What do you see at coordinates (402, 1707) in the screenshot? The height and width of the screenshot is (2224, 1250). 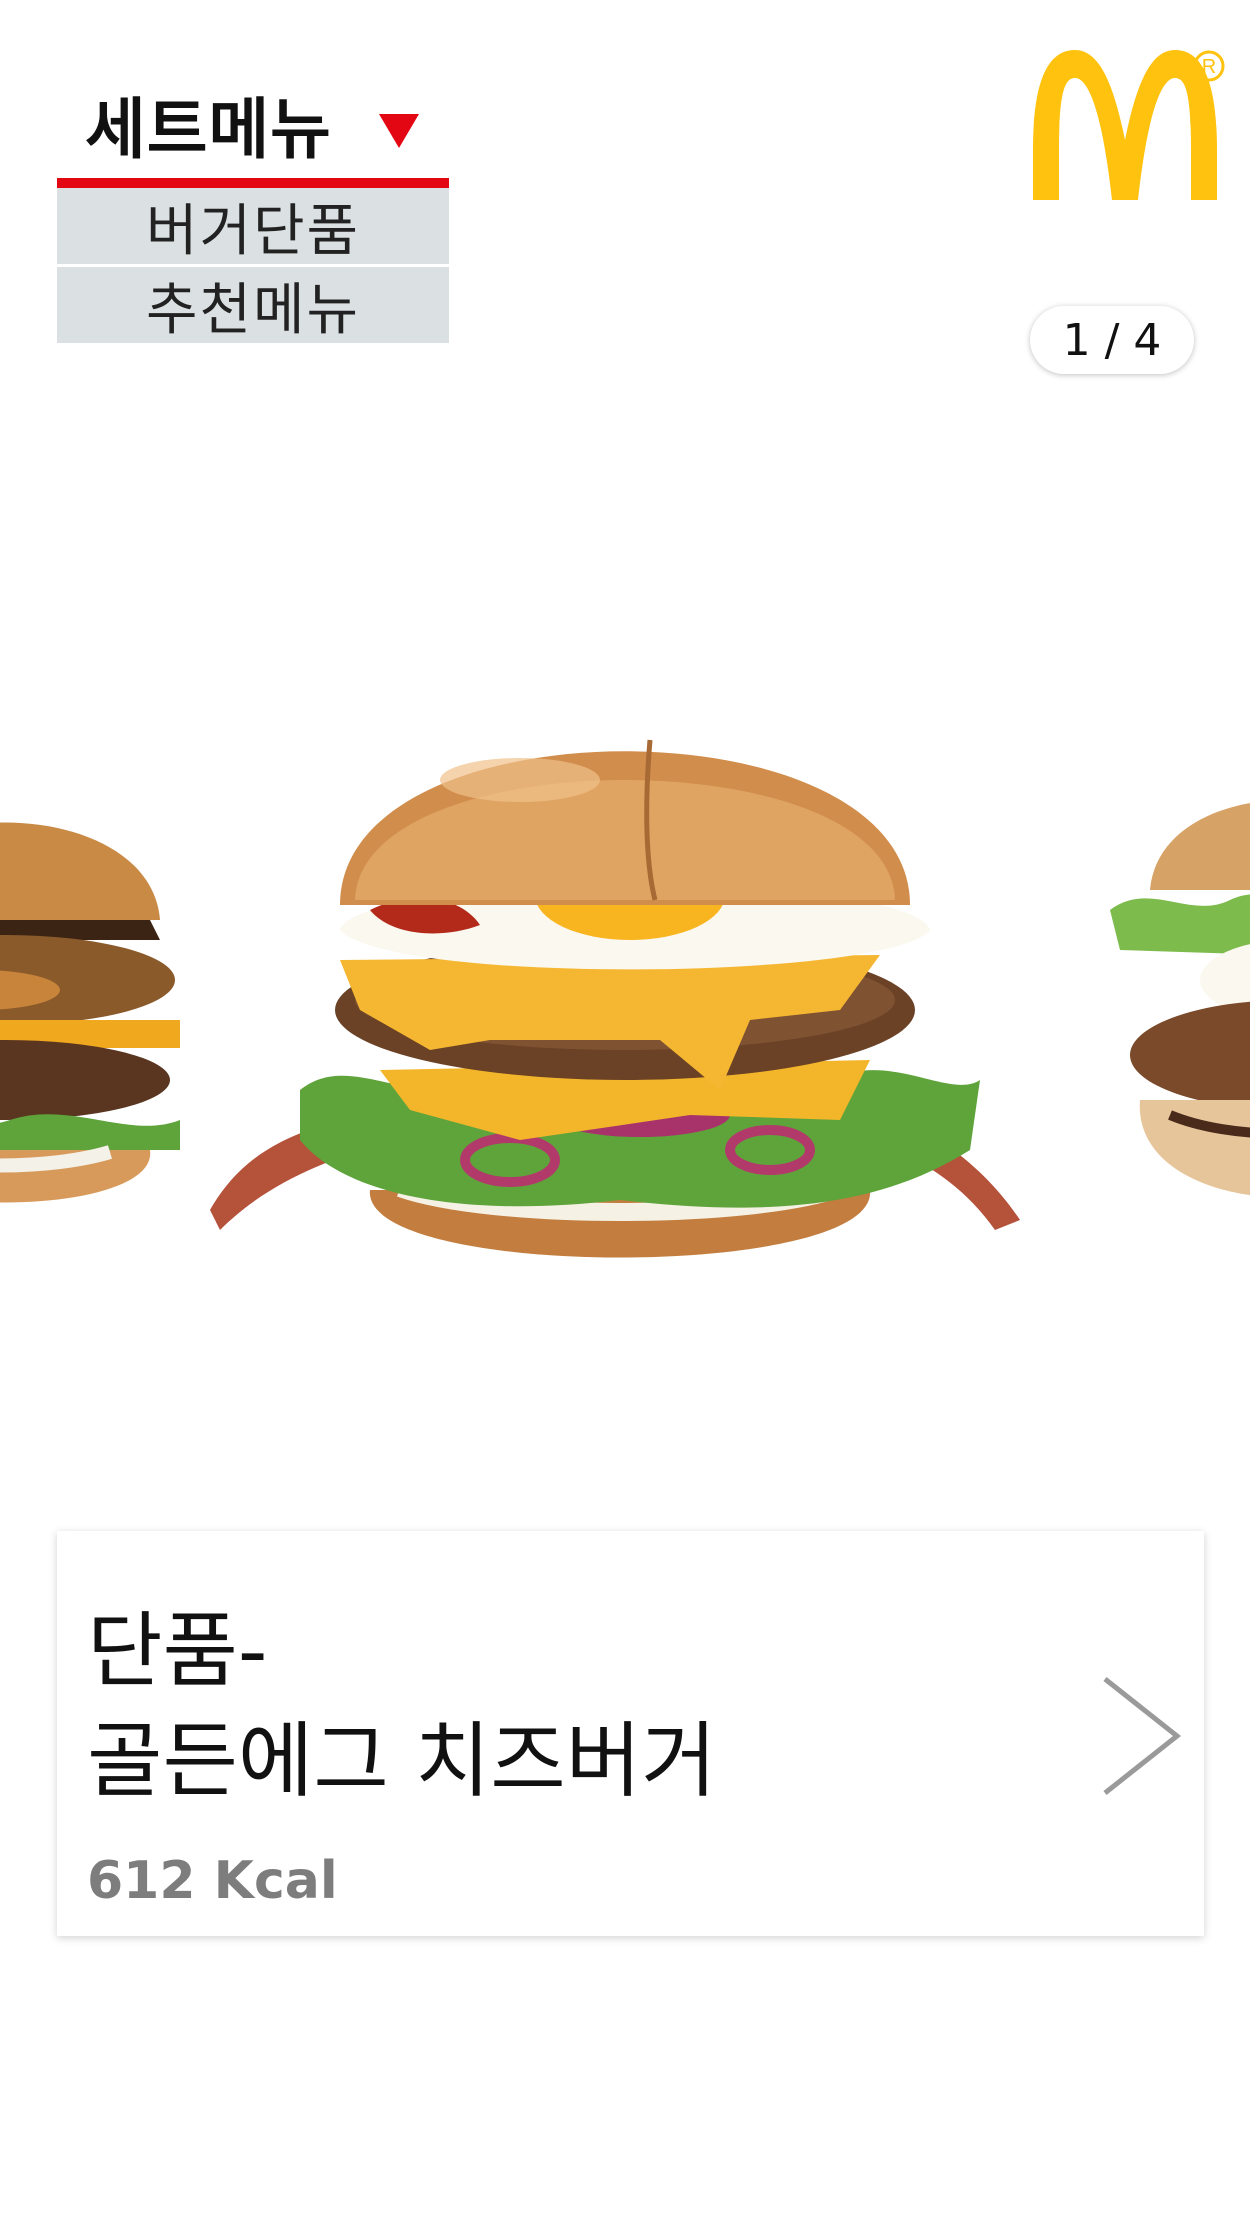 I see `product-title: 단품- 골든에그 치즈버거` at bounding box center [402, 1707].